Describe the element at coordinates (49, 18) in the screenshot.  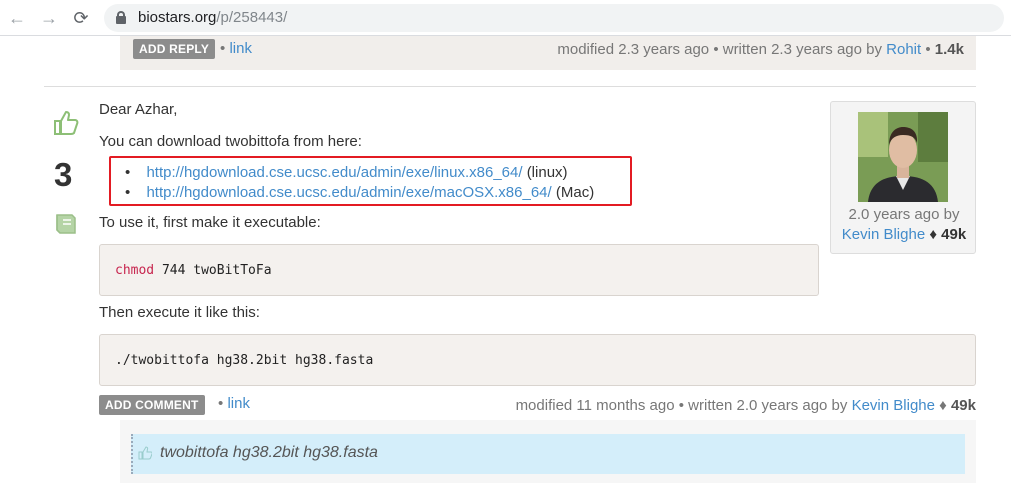
I see `forward-arrow-icon: →` at that location.